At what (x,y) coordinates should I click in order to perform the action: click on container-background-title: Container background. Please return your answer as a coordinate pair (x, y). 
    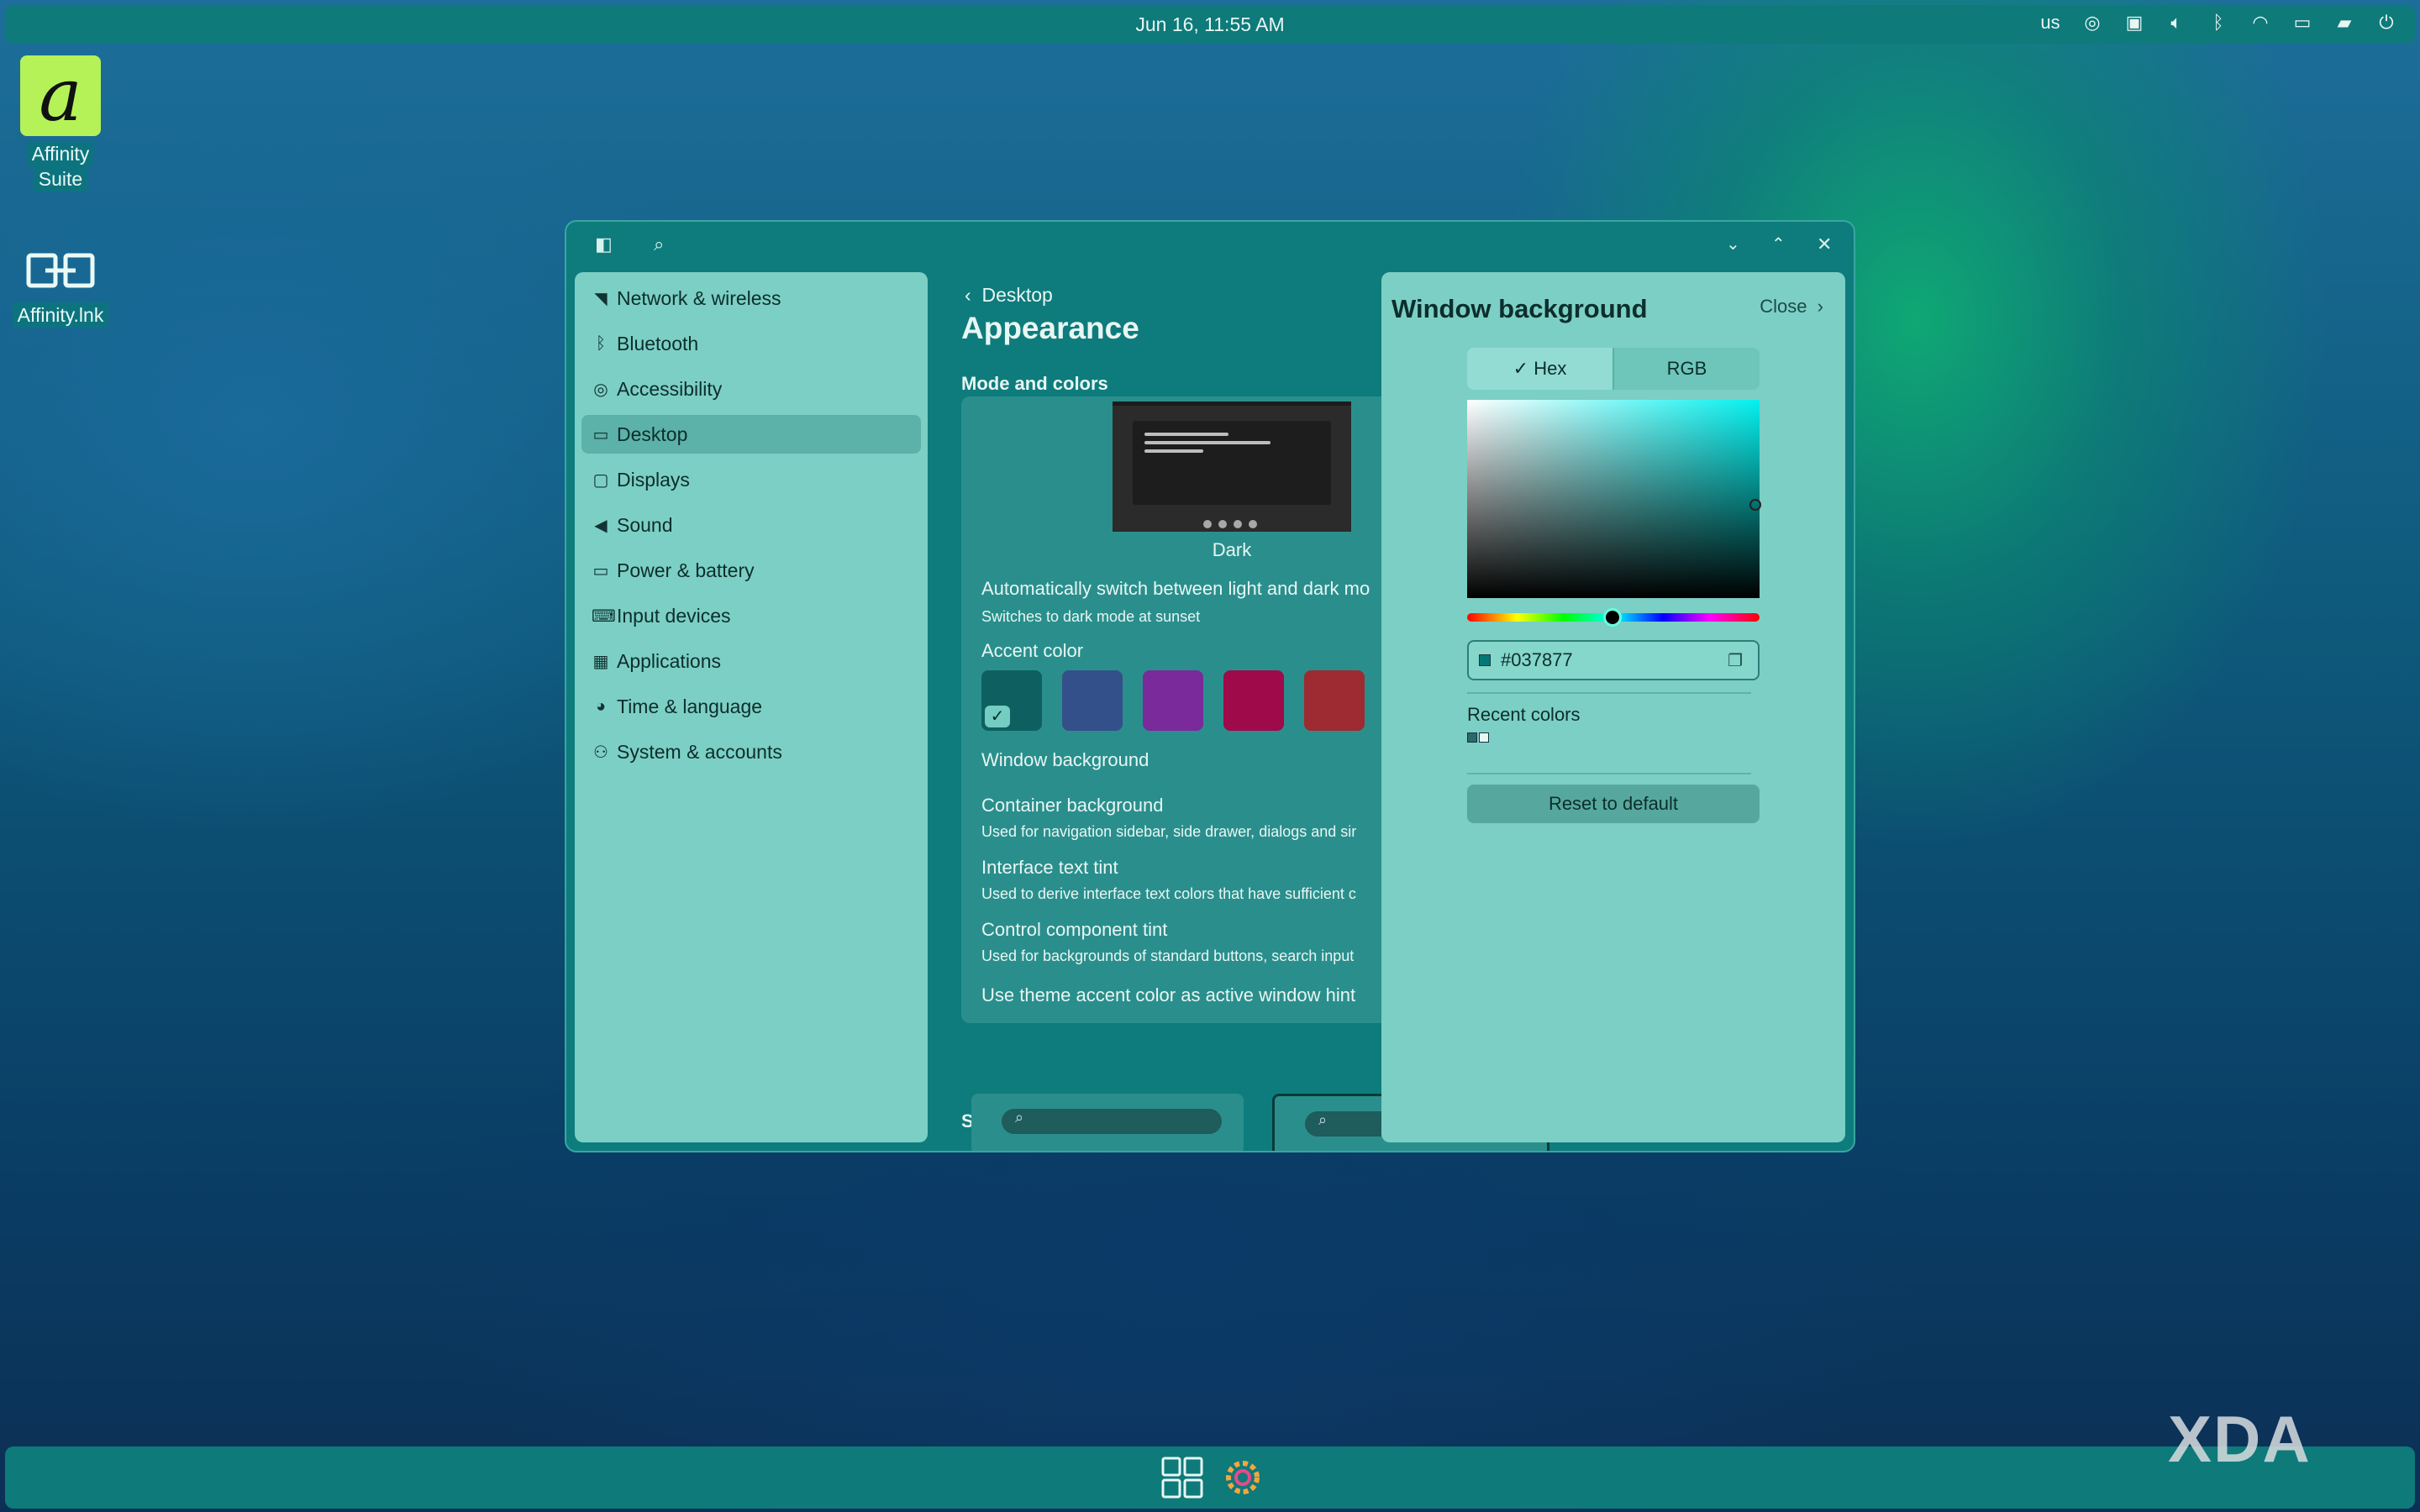
    Looking at the image, I should click on (1072, 805).